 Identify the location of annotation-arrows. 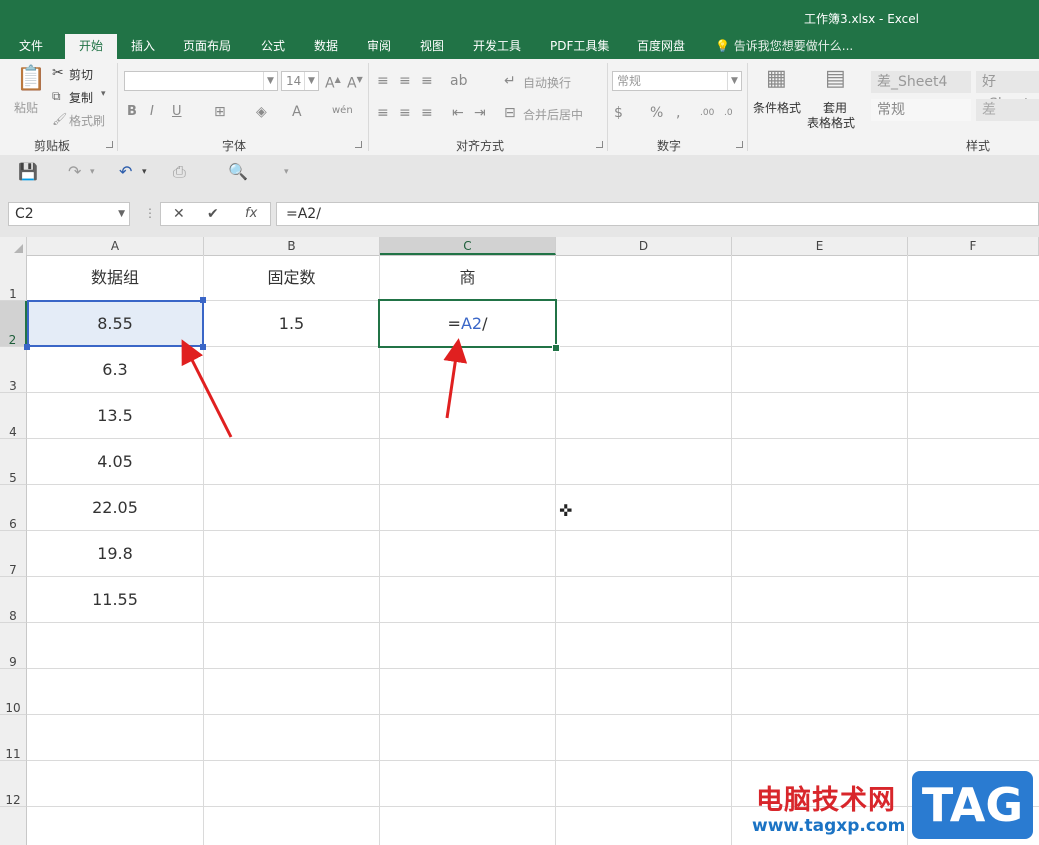
(324, 388).